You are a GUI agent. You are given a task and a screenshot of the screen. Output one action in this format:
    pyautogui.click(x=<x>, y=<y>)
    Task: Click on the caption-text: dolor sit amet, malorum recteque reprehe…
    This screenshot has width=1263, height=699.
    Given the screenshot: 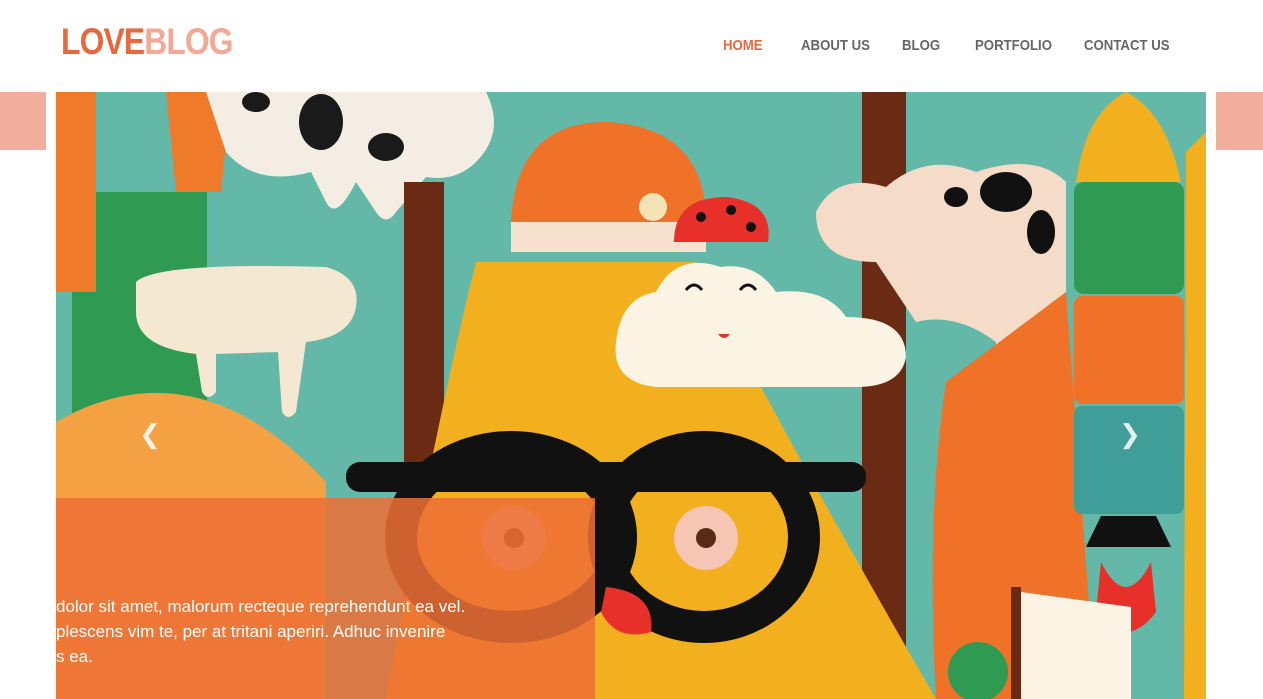 What is the action you would take?
    pyautogui.click(x=316, y=631)
    